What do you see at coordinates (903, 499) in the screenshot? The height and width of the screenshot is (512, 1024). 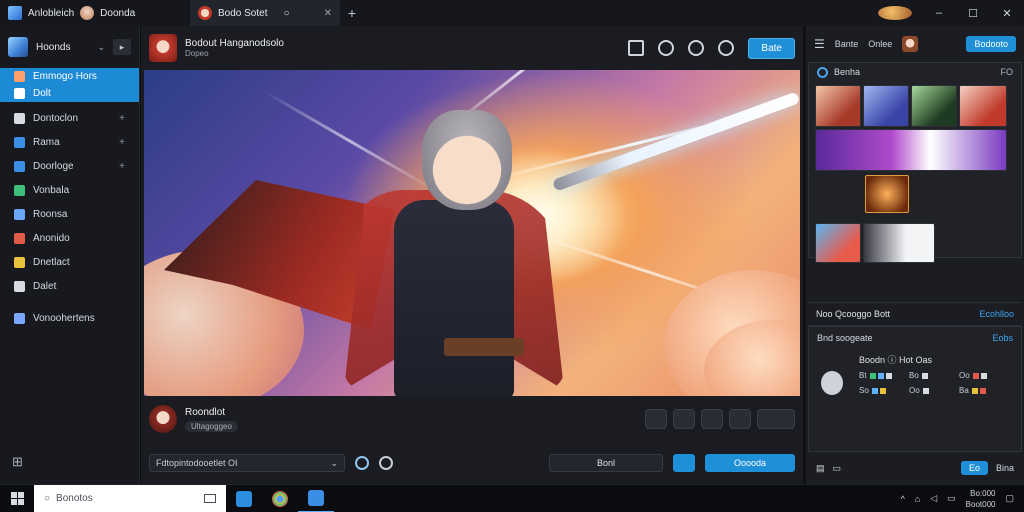 I see `chevron-up-icon: ^` at bounding box center [903, 499].